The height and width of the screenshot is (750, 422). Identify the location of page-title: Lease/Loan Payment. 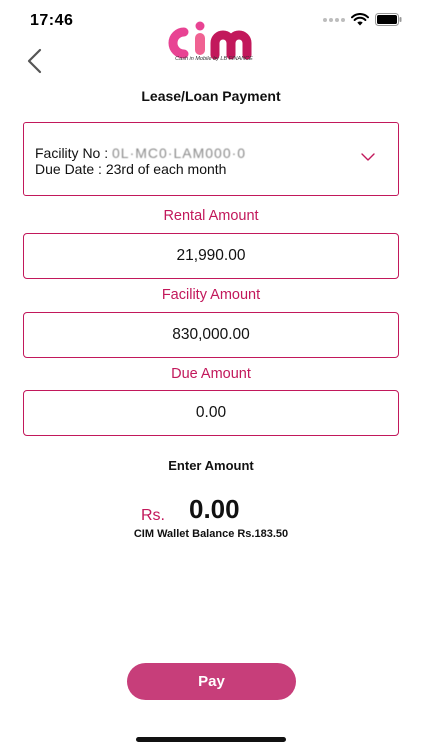
(211, 96).